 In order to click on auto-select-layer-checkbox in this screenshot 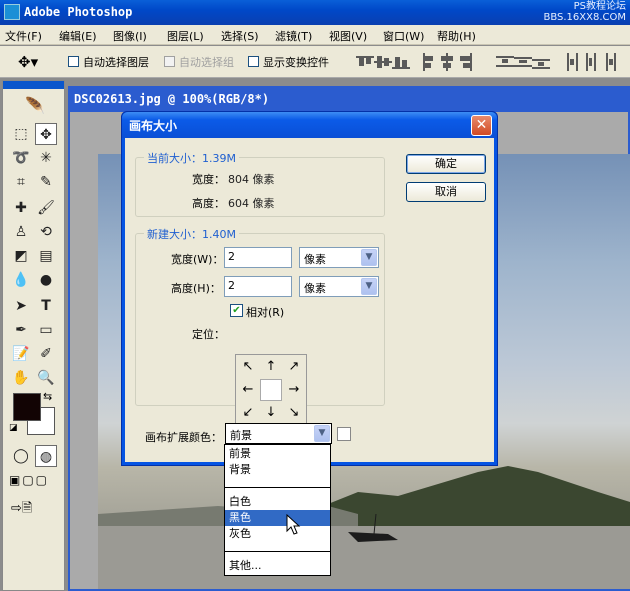, I will do `click(73, 61)`.